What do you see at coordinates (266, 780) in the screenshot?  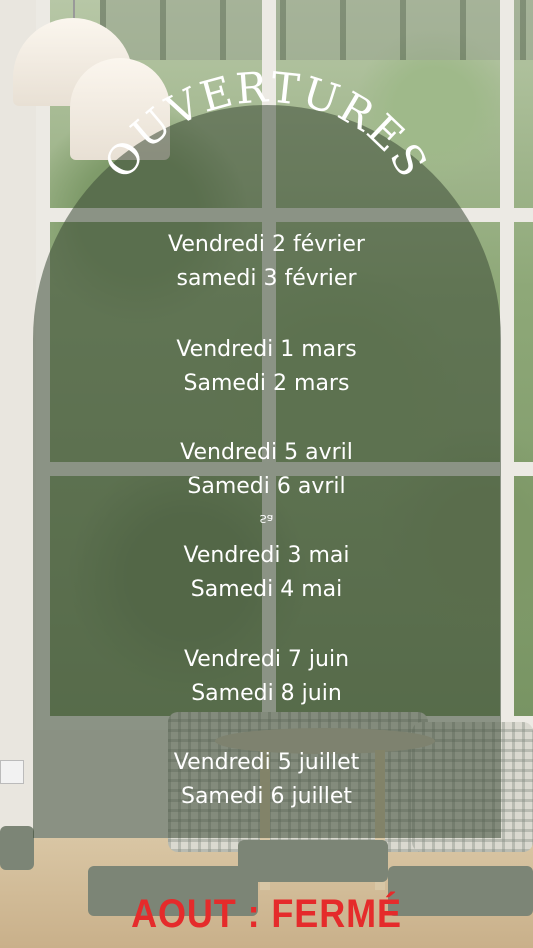 I see `date-group-6: Vendredi 5 juillet Samedi 6 juillet` at bounding box center [266, 780].